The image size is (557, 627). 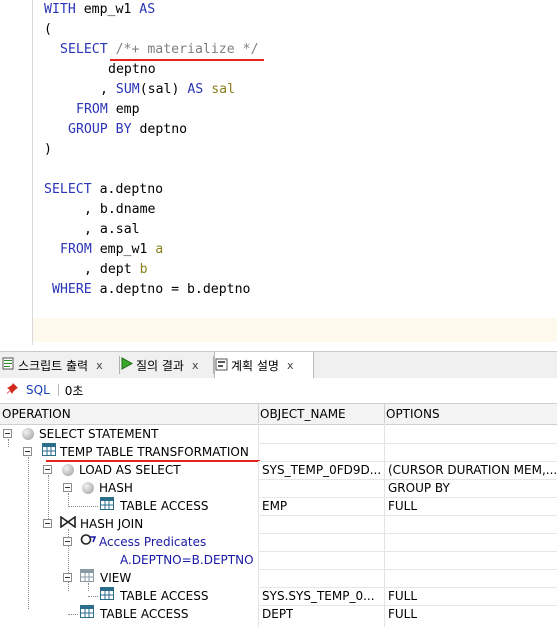 I want to click on code-text: ,, so click(x=108, y=89).